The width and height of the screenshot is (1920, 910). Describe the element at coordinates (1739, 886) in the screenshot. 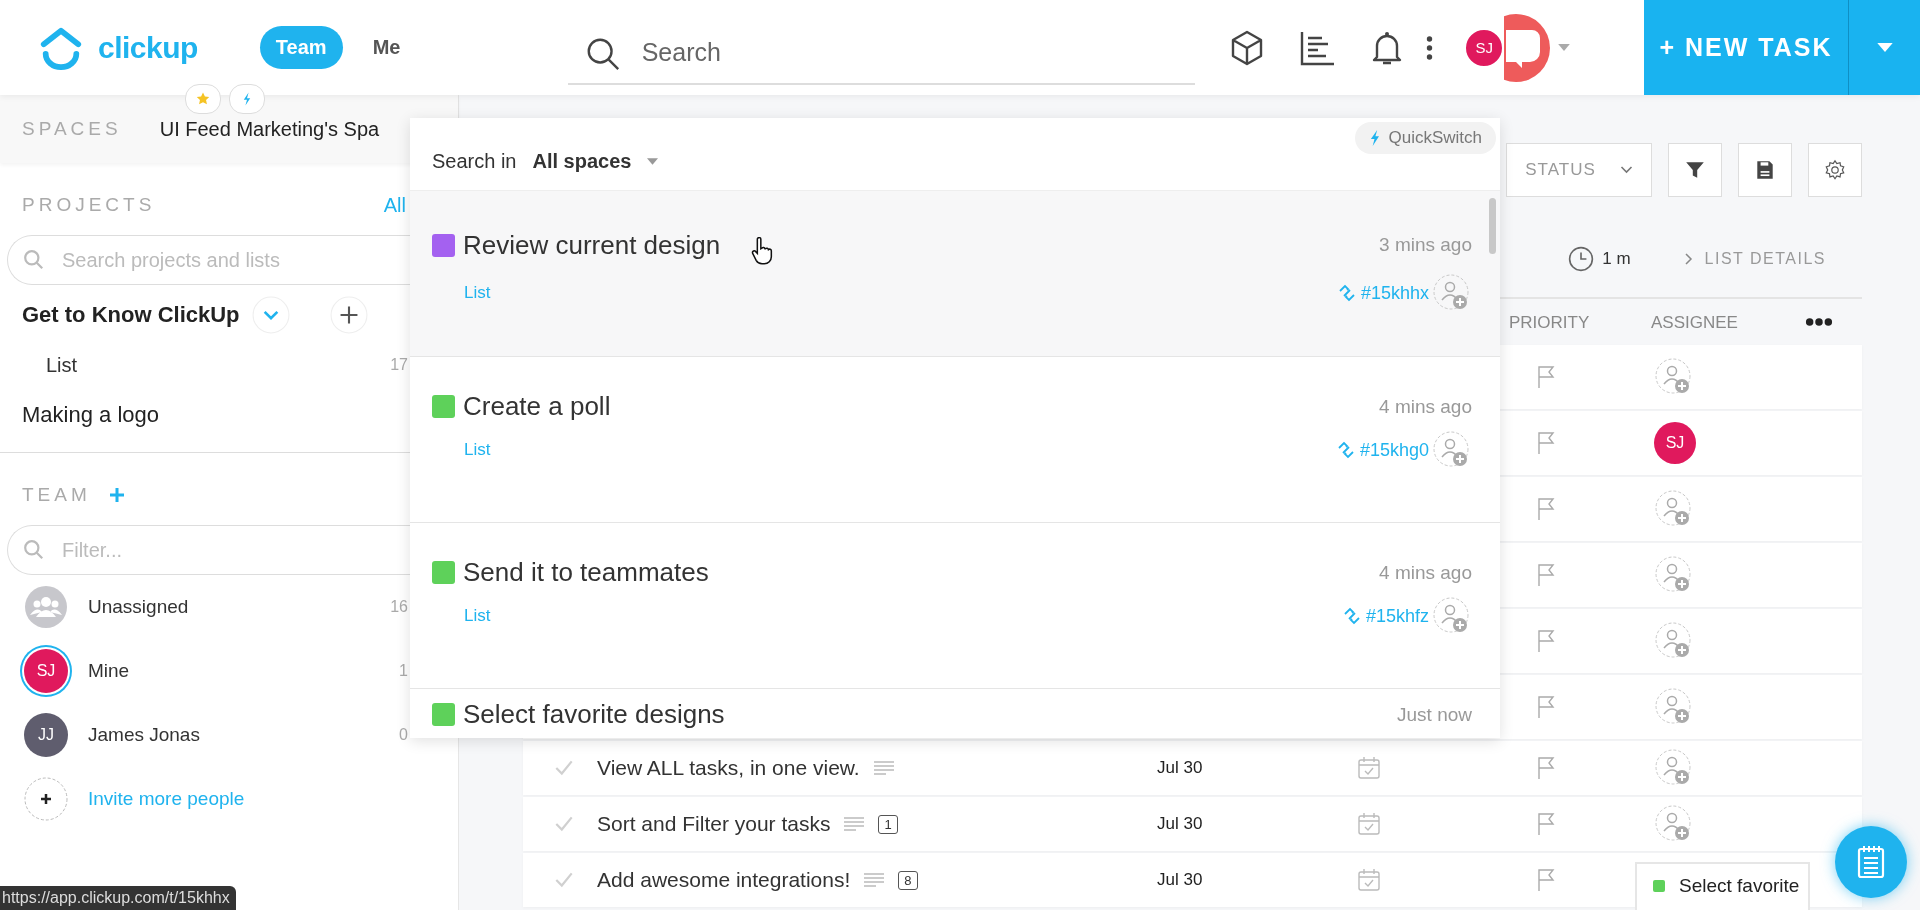

I see `toast-text: Select favorite` at that location.